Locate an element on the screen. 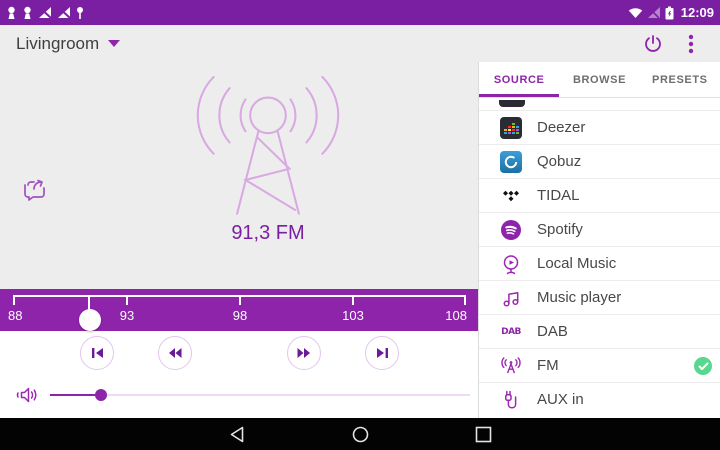  rewind-button is located at coordinates (175, 353).